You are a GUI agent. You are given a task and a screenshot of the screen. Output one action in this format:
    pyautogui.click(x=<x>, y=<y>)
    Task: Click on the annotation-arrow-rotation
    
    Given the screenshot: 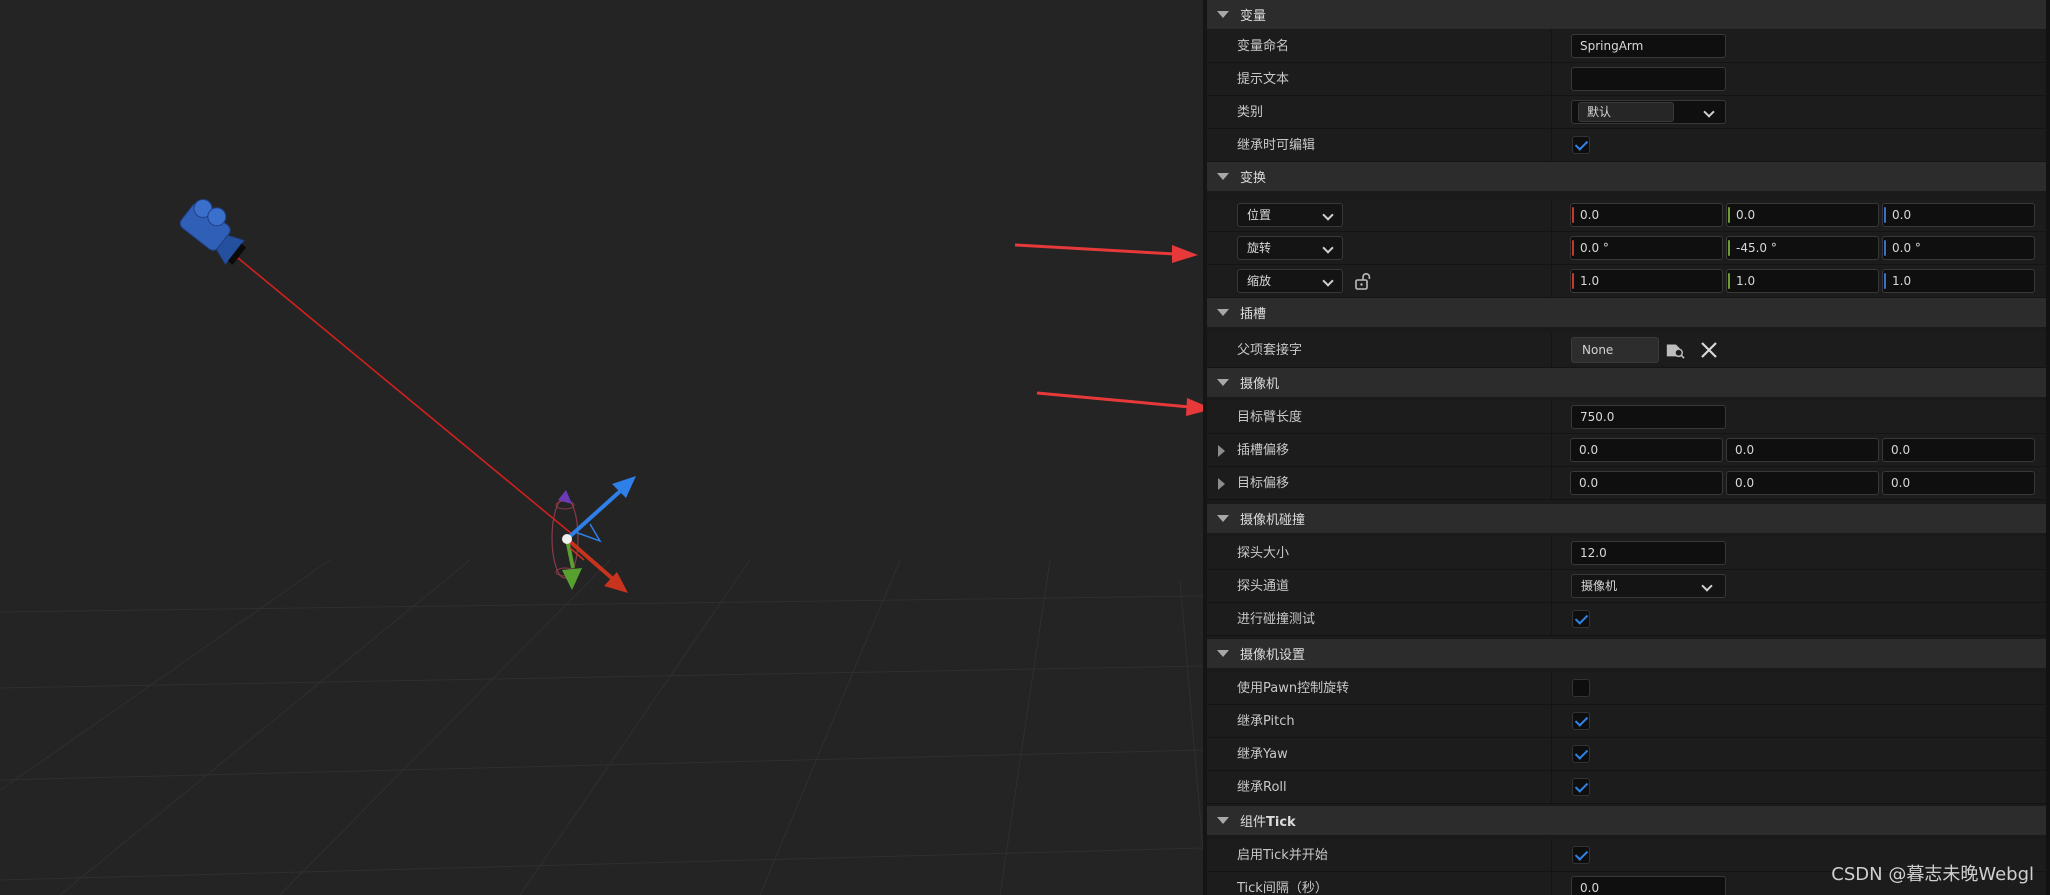 What is the action you would take?
    pyautogui.click(x=1106, y=253)
    